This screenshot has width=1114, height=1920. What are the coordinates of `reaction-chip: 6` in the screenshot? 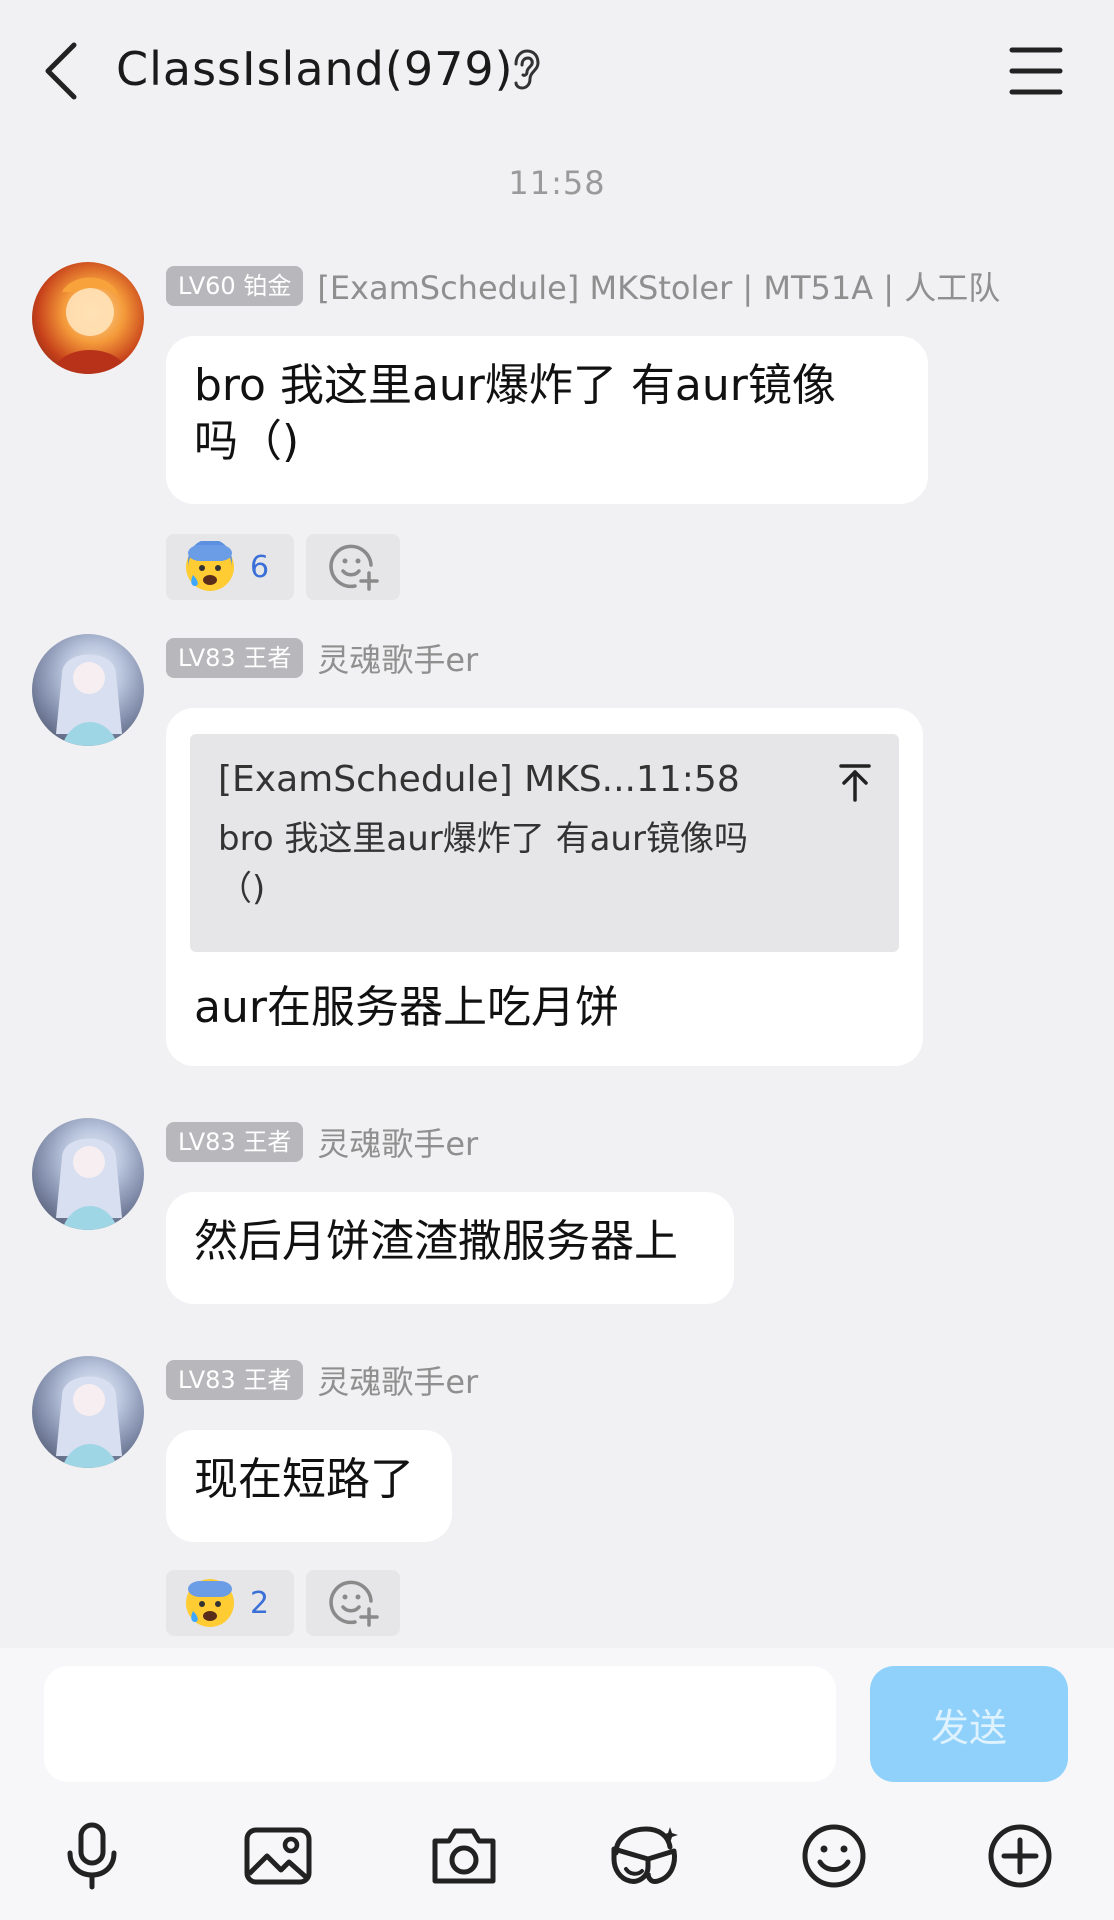 It's located at (230, 567).